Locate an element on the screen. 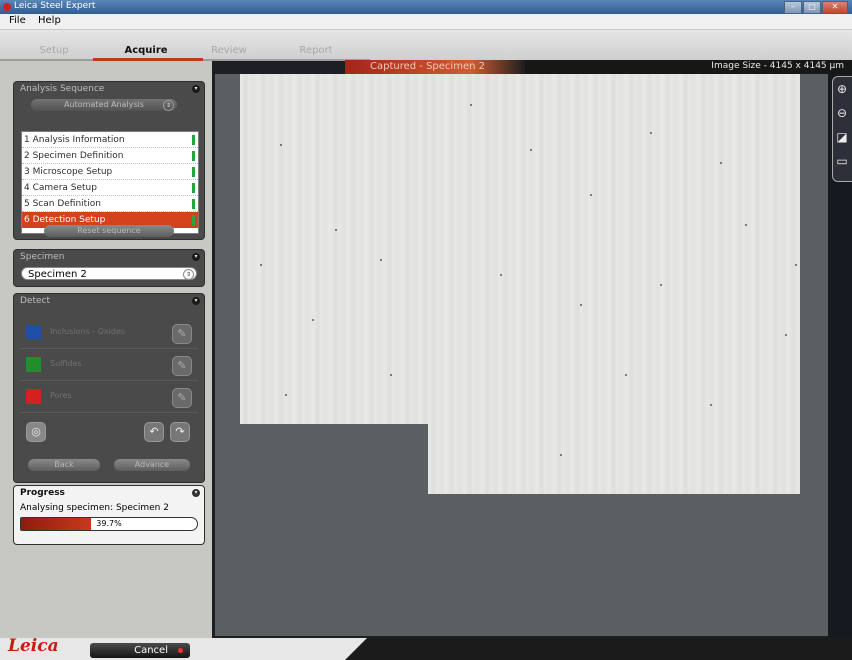  menu-help: Help is located at coordinates (49, 20).